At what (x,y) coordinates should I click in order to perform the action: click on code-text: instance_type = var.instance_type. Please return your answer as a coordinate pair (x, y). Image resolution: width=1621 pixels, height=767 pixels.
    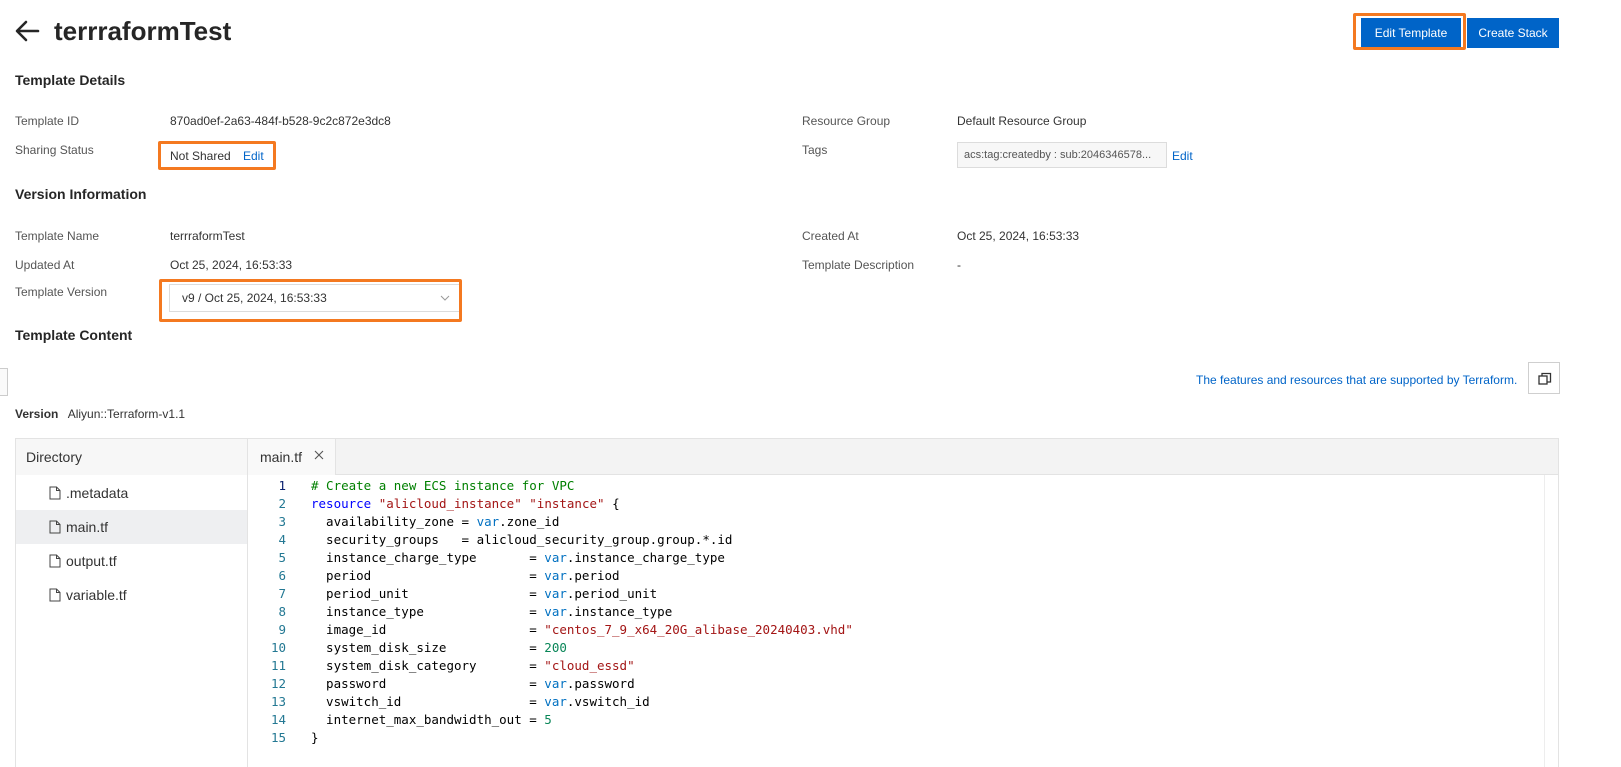
    Looking at the image, I should click on (492, 611).